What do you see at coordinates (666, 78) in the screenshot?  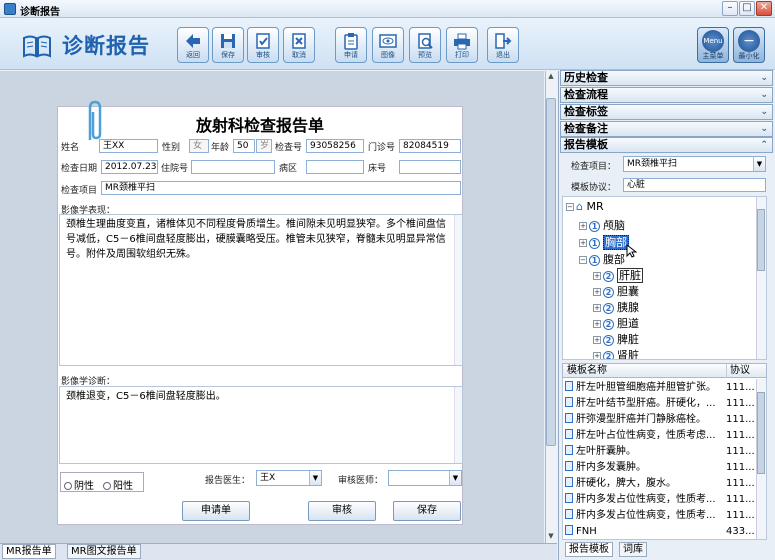 I see `section-history: 历史检查 ⌄` at bounding box center [666, 78].